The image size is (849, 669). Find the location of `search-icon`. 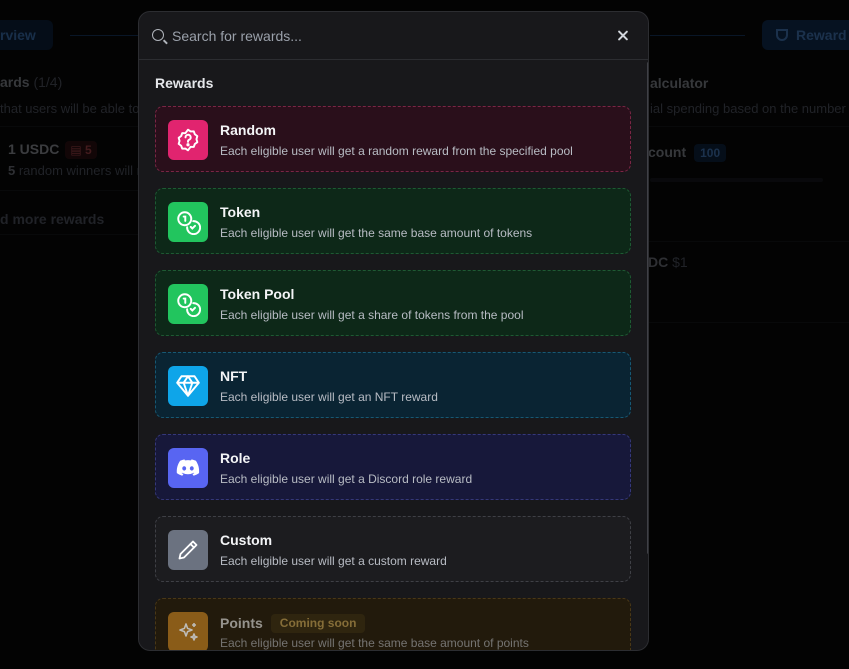

search-icon is located at coordinates (158, 35).